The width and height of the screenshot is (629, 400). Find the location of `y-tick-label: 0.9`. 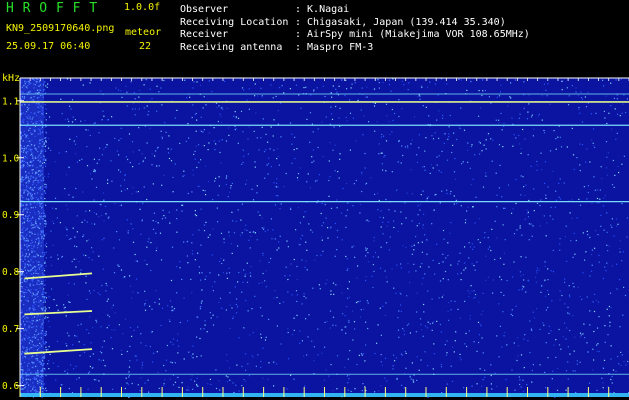

y-tick-label: 0.9 is located at coordinates (10, 215).